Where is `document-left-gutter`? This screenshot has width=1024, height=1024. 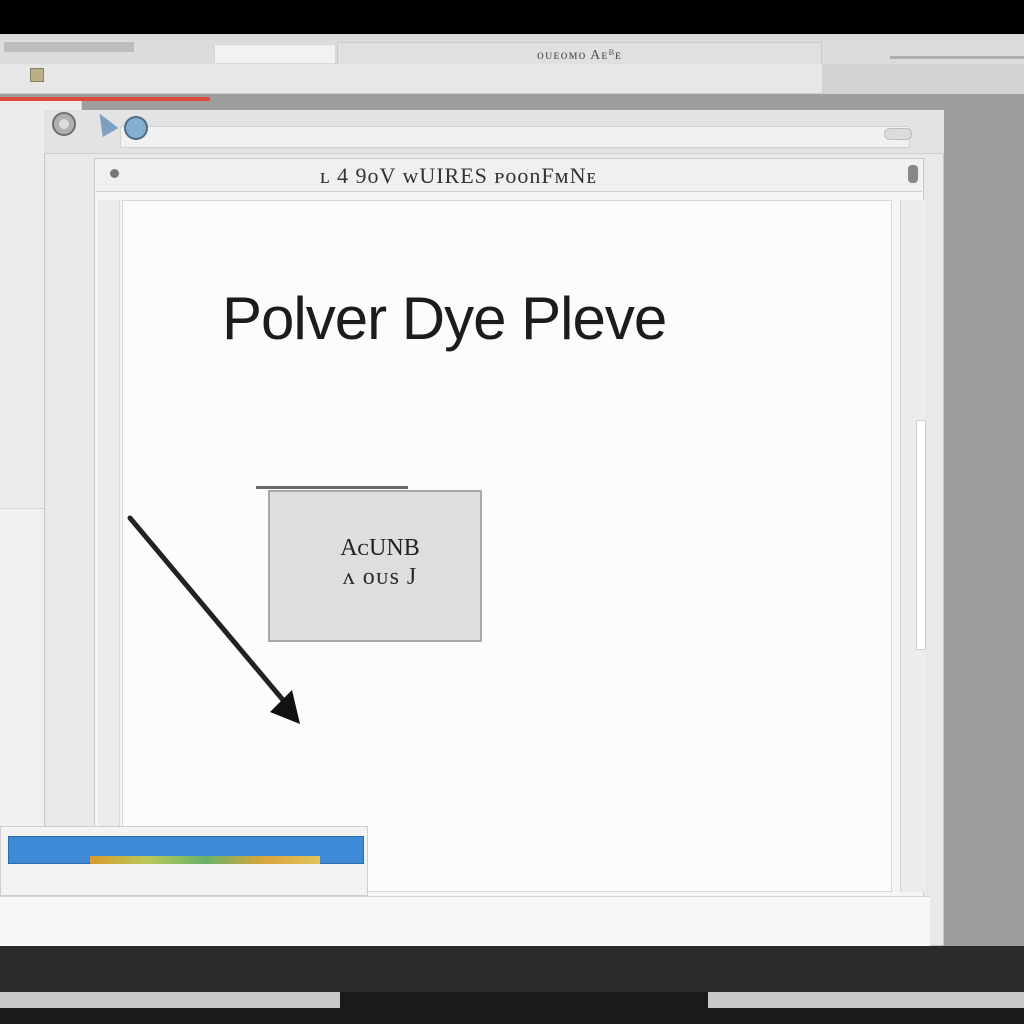 document-left-gutter is located at coordinates (109, 550).